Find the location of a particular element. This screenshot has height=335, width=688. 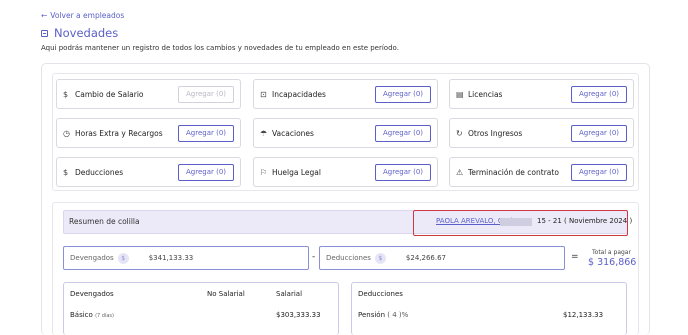

novedad-label: Cambio de Salario is located at coordinates (109, 94).